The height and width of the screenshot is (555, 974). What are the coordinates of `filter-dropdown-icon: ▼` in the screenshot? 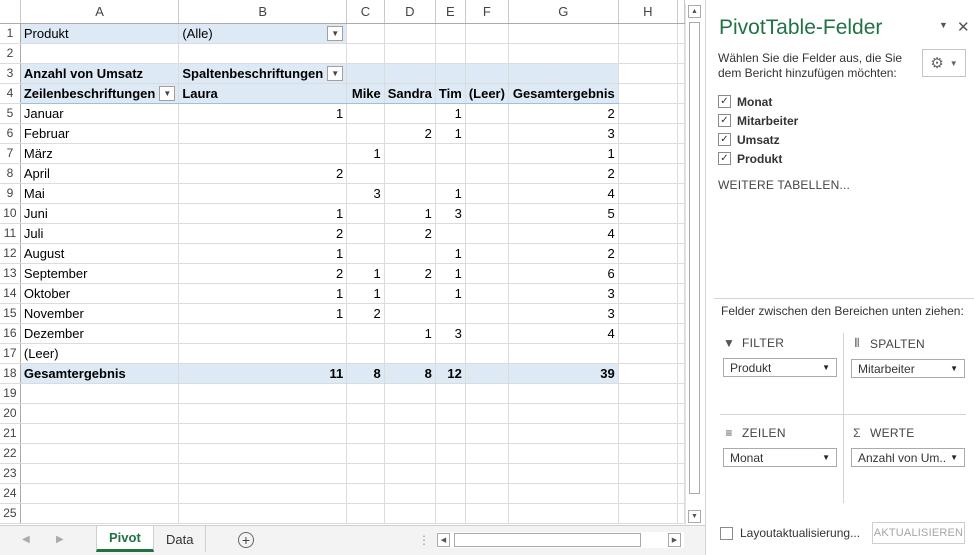 It's located at (167, 93).